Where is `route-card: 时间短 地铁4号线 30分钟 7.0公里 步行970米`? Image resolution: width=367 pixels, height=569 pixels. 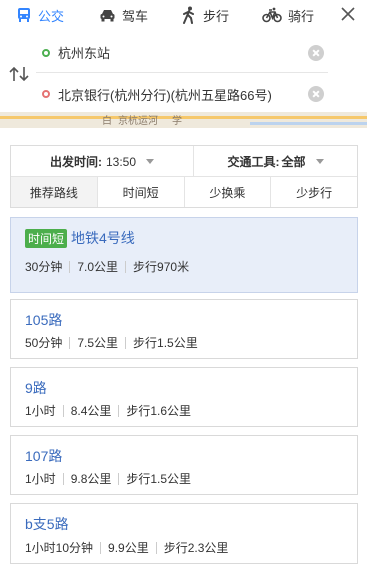 route-card: 时间短 地铁4号线 30分钟 7.0公里 步行970米 is located at coordinates (184, 255).